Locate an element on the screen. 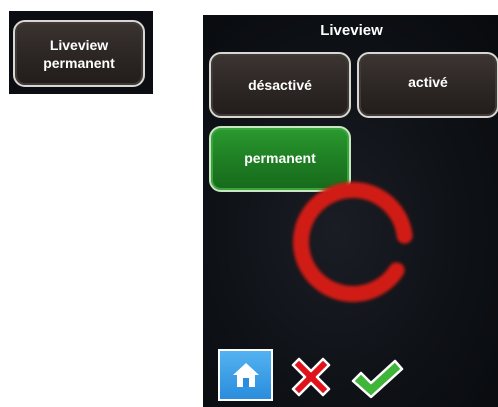 This screenshot has width=498, height=407. home-button is located at coordinates (245, 375).